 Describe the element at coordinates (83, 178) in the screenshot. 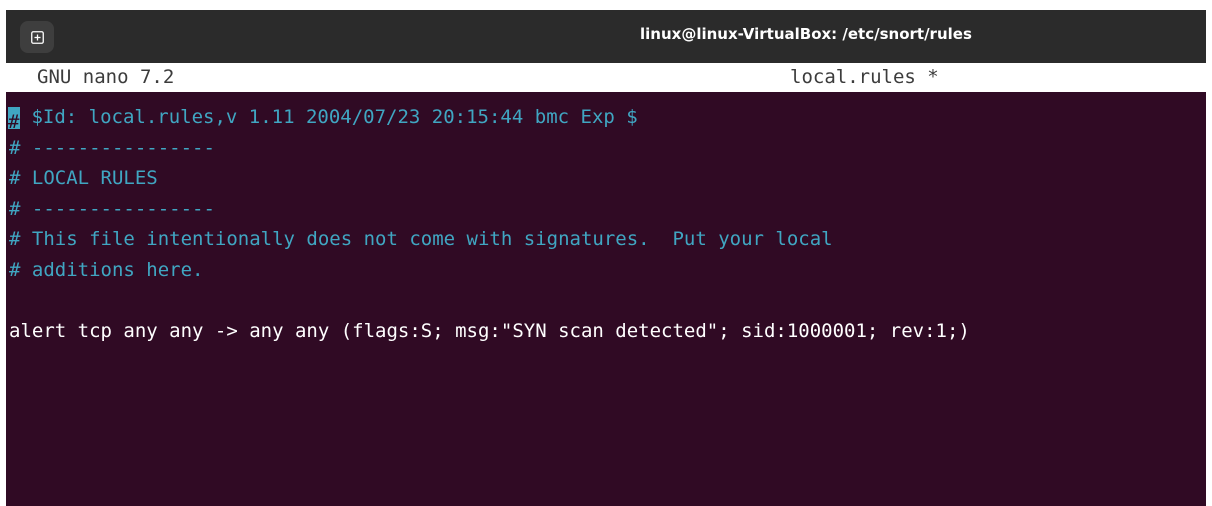

I see `editor-line: # LOCAL RULES` at that location.